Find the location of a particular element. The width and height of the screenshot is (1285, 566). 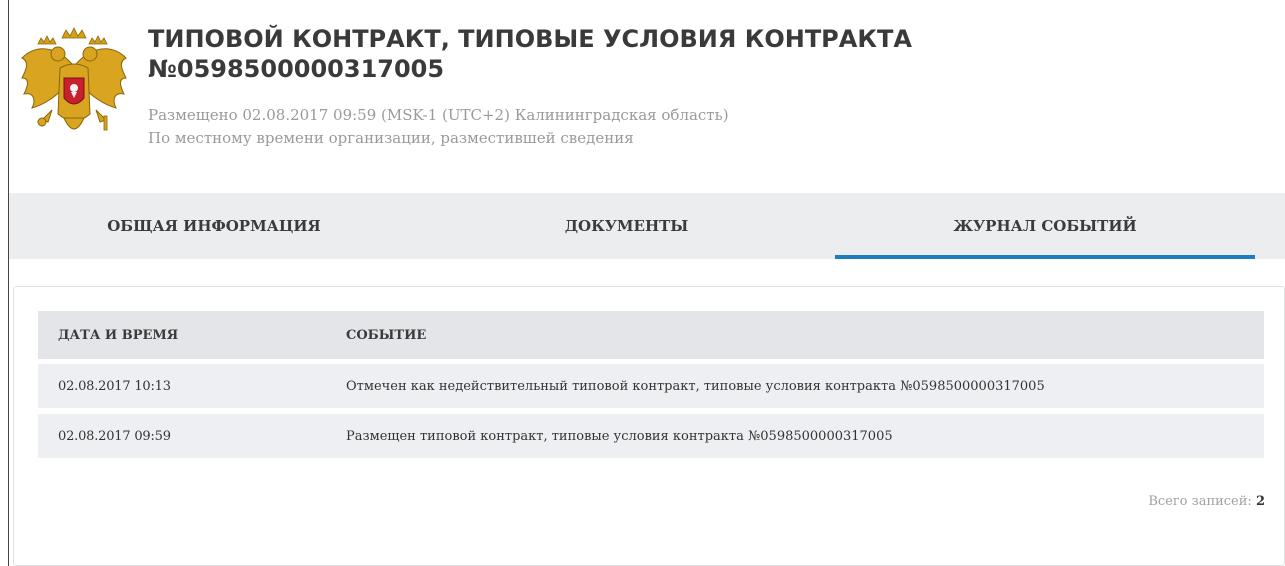

total-records-label: Всего записей: is located at coordinates (1200, 501).